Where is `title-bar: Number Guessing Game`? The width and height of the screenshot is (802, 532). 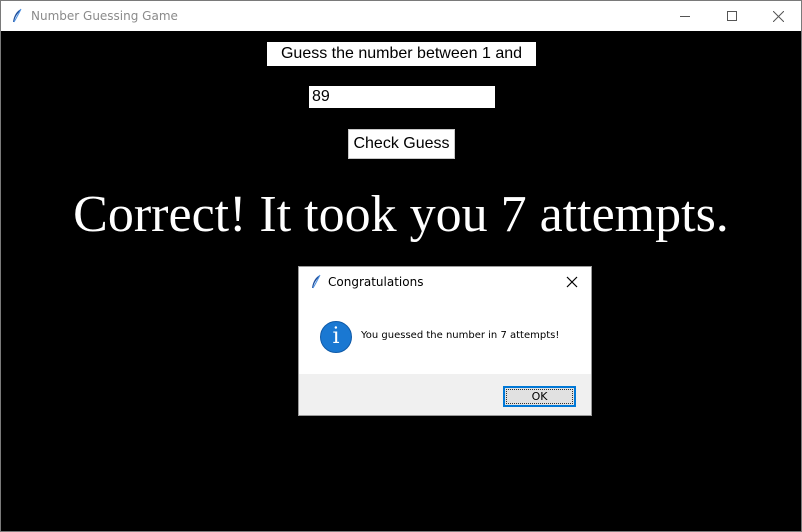 title-bar: Number Guessing Game is located at coordinates (401, 16).